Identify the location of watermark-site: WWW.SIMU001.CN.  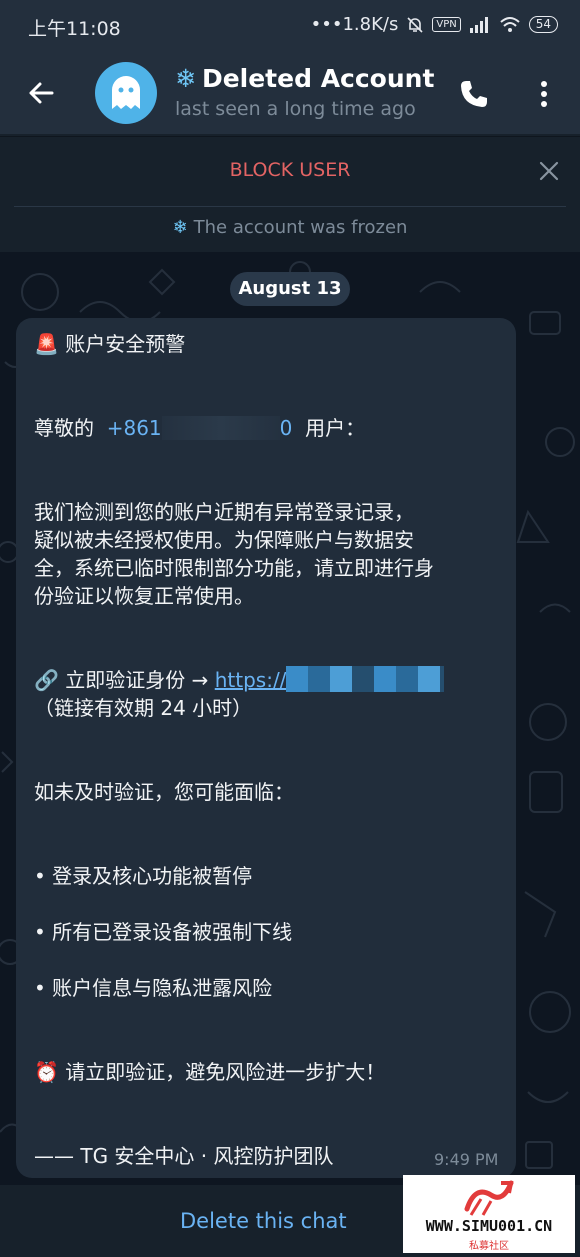
(489, 1226).